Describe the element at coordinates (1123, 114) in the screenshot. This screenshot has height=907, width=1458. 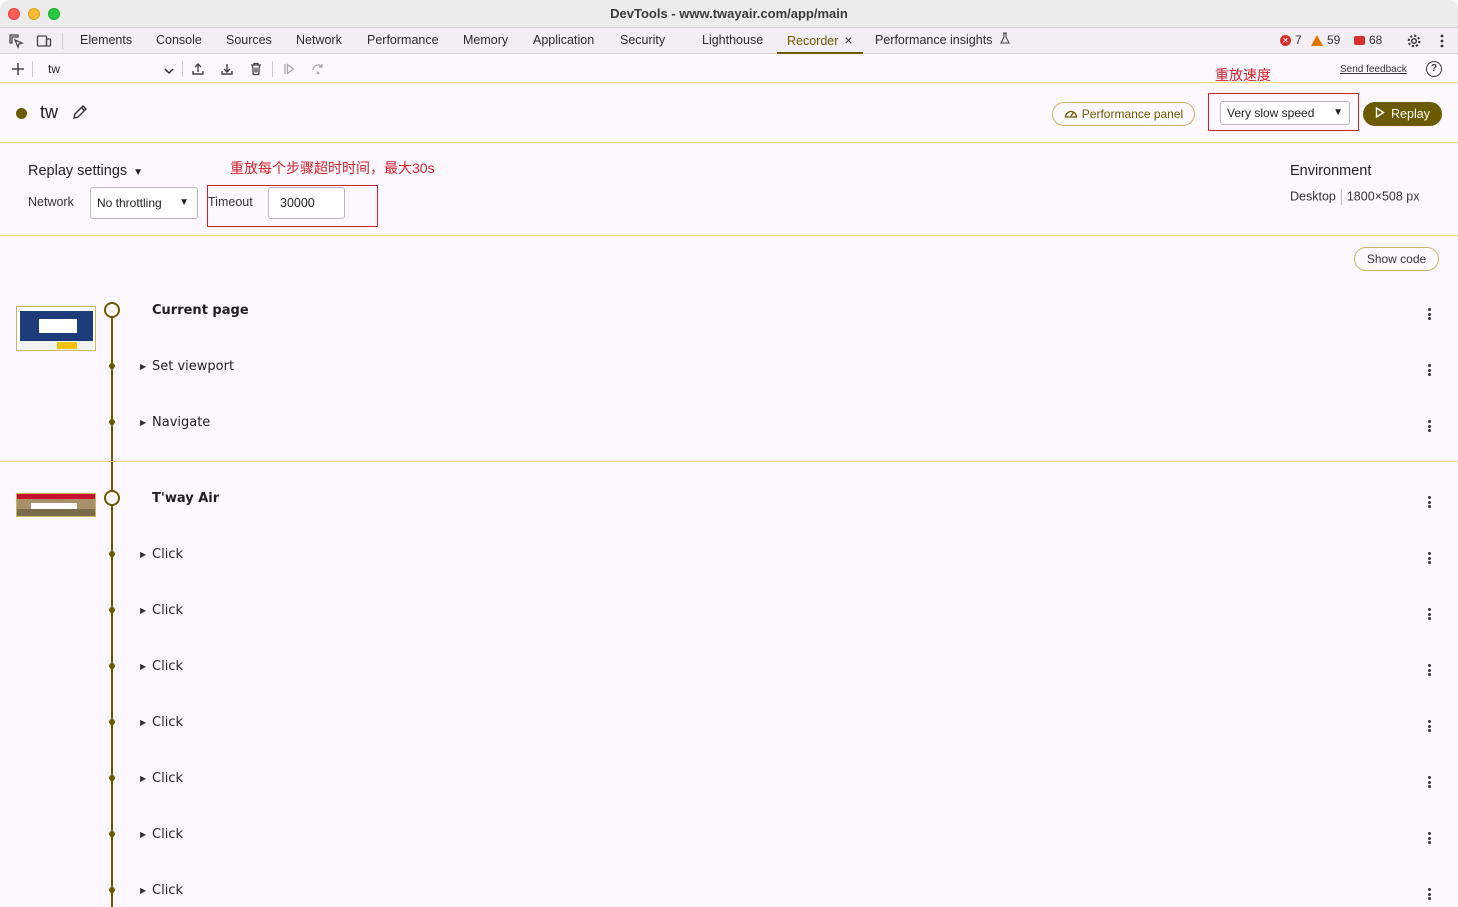
I see `performance-panel-button: Performance panel` at that location.